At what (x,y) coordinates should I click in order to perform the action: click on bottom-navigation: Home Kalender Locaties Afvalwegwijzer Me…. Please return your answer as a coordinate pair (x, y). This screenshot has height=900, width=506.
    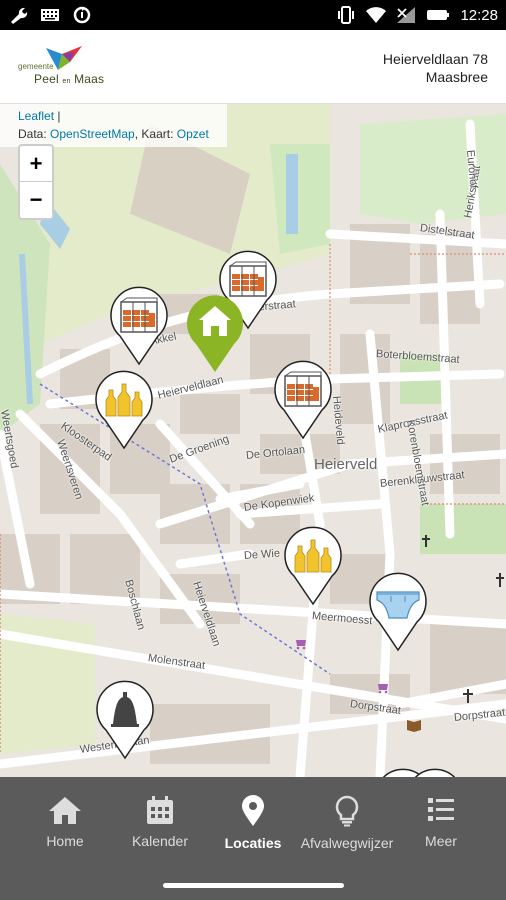
    Looking at the image, I should click on (253, 838).